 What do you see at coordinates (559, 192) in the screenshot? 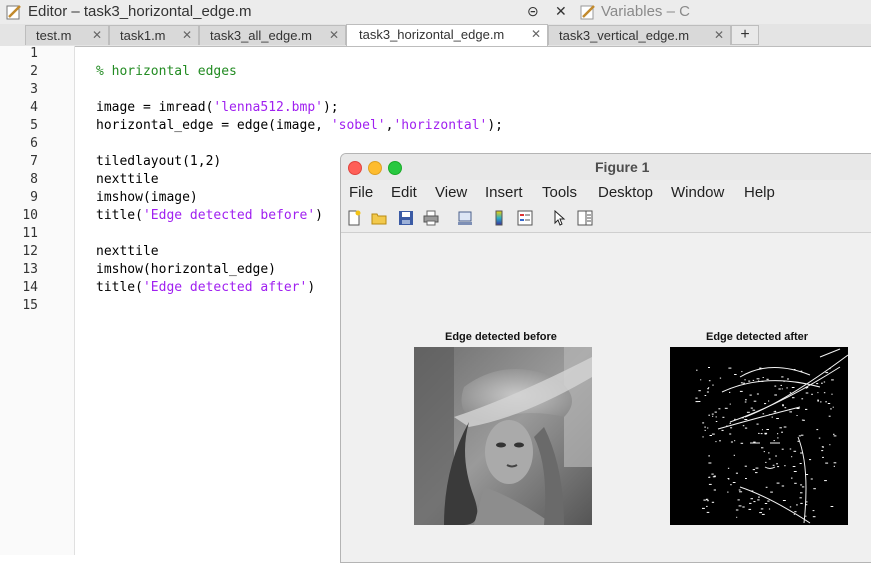
I see `menu-tools: Tools` at bounding box center [559, 192].